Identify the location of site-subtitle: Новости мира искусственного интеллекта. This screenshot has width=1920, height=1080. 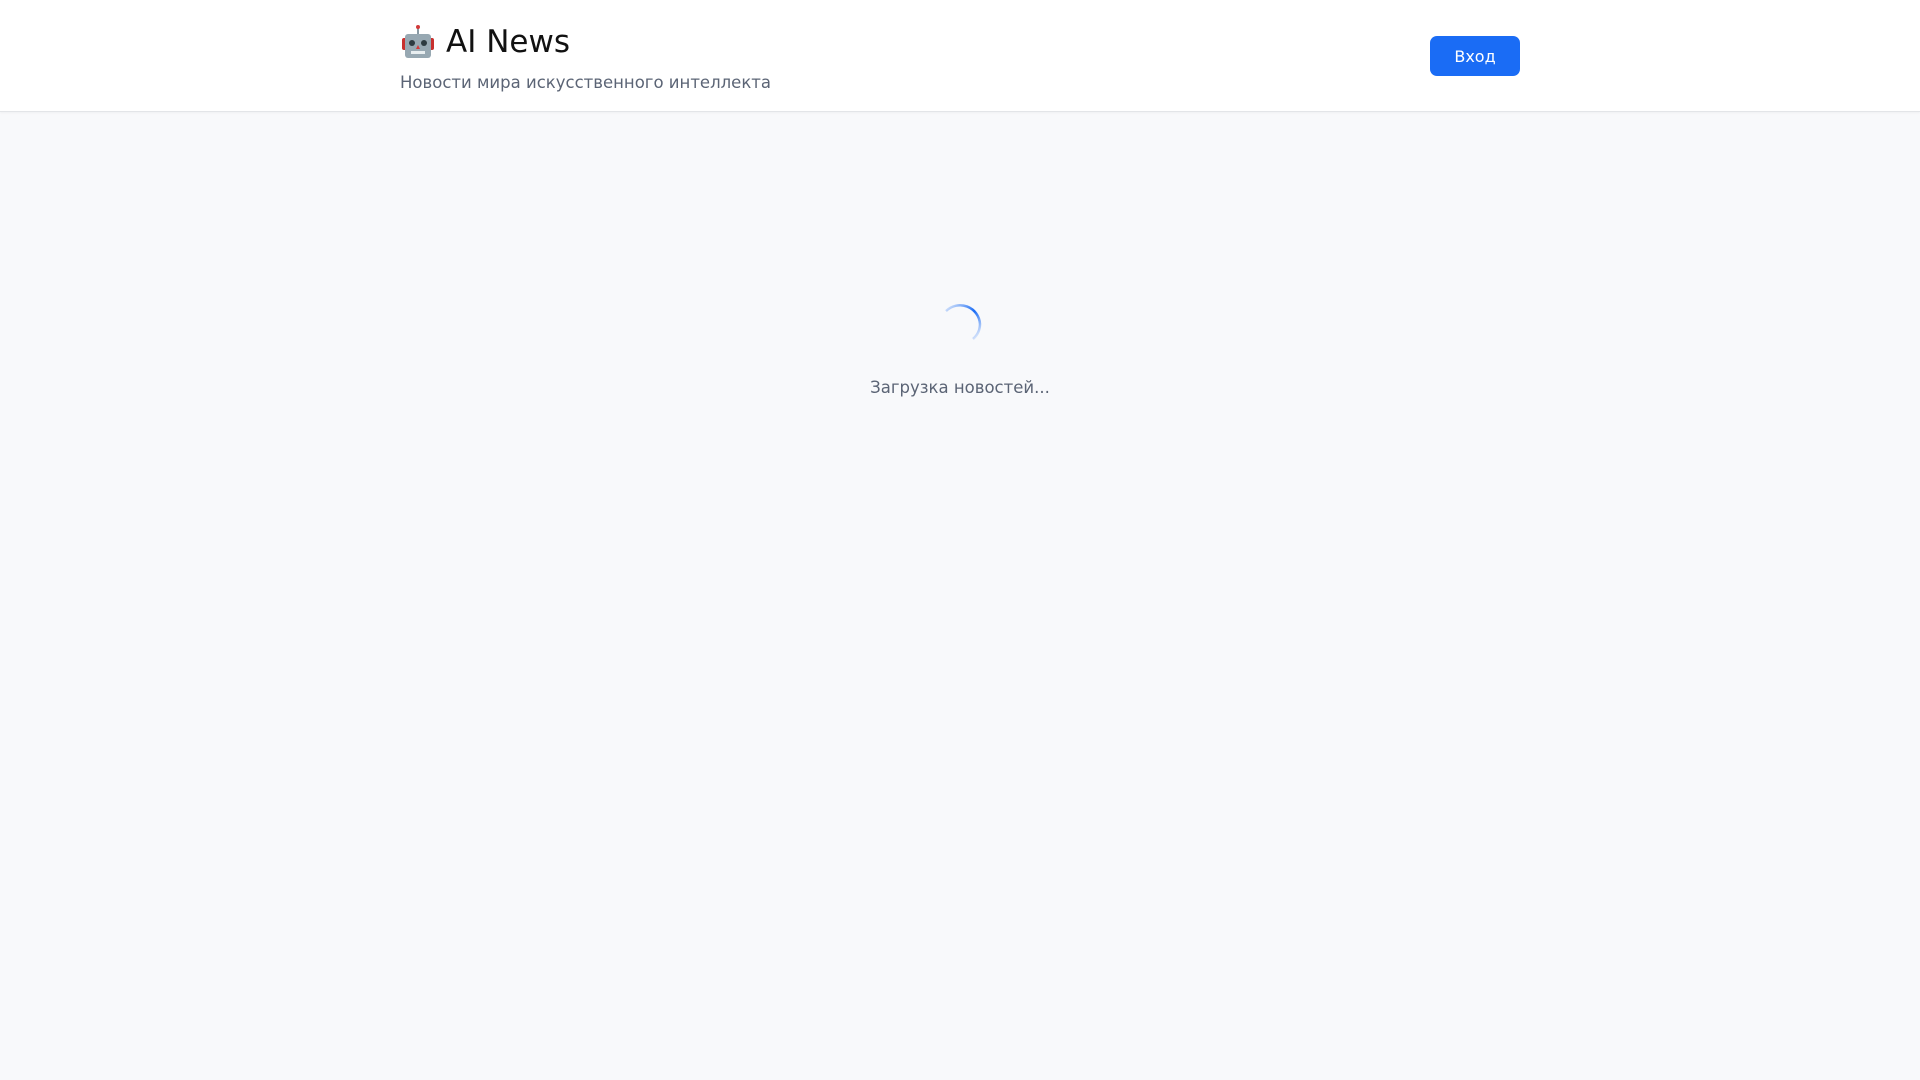
(586, 82).